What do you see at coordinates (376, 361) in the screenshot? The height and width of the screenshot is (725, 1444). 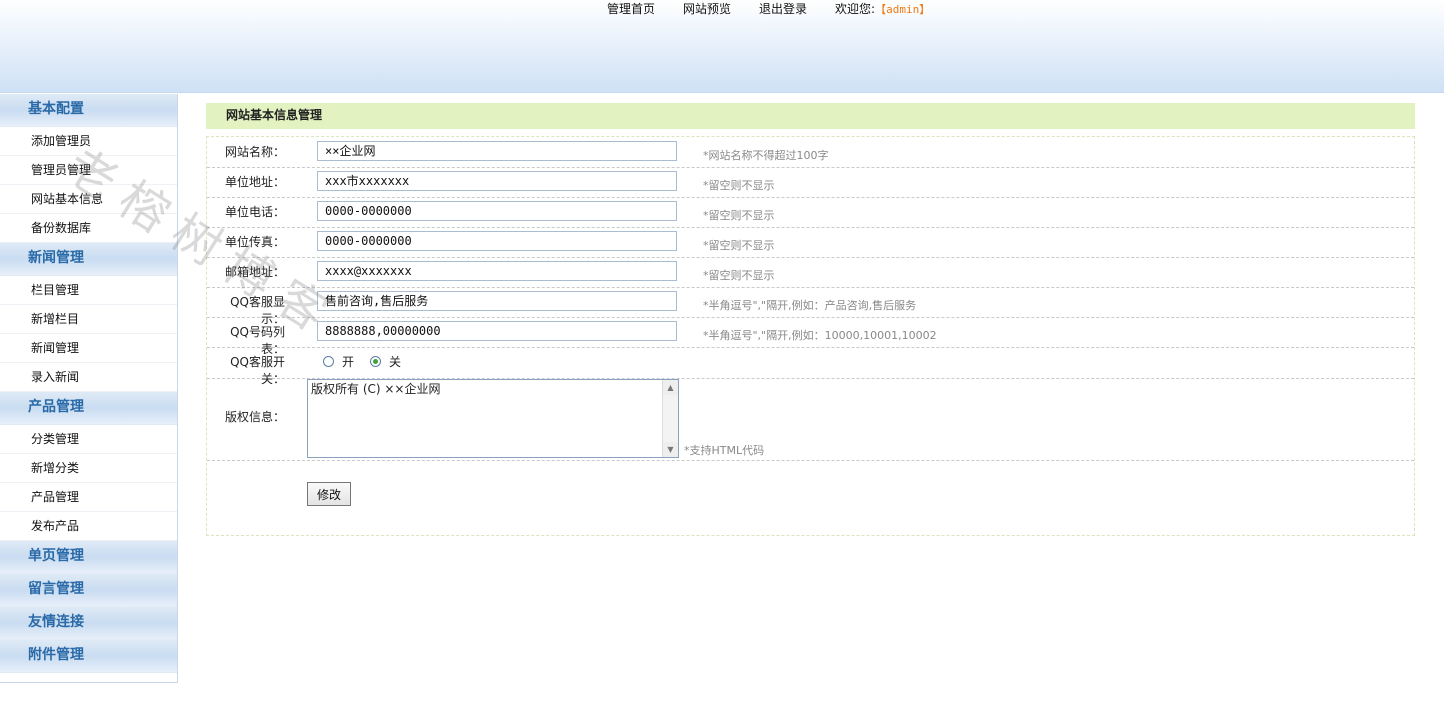 I see `qq-switch-off-radio` at bounding box center [376, 361].